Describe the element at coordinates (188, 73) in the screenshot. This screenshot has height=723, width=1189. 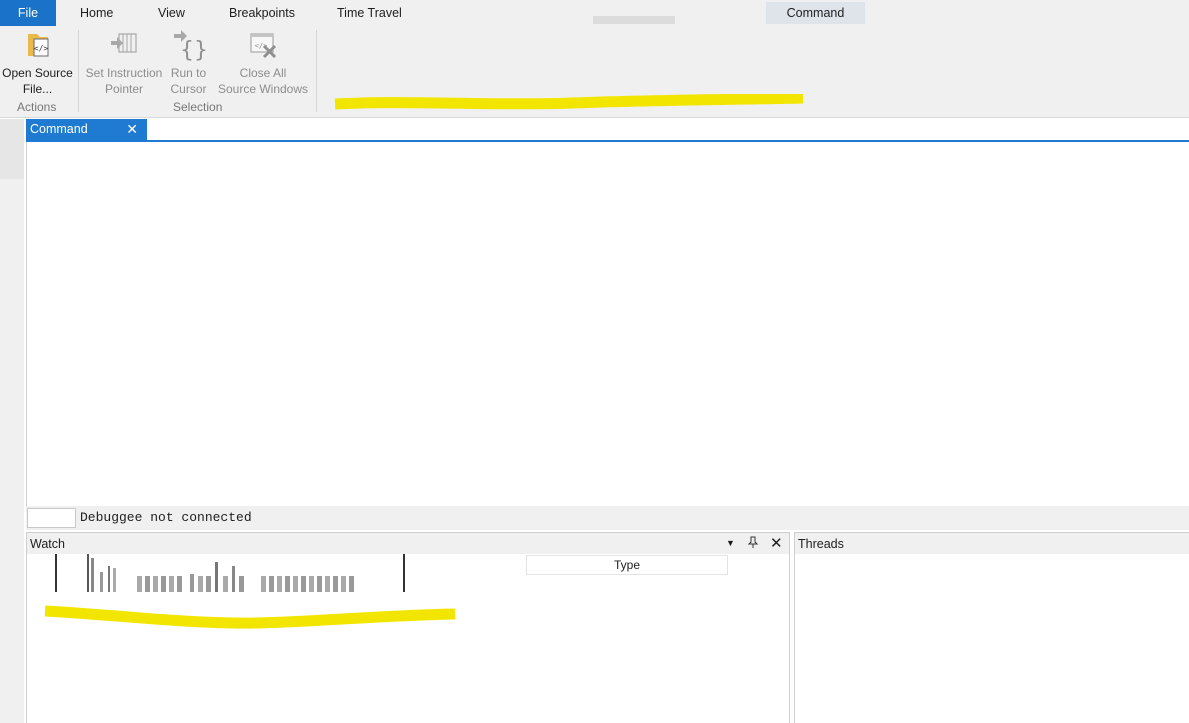
I see `run-to-cursor-label-1: Run to` at that location.